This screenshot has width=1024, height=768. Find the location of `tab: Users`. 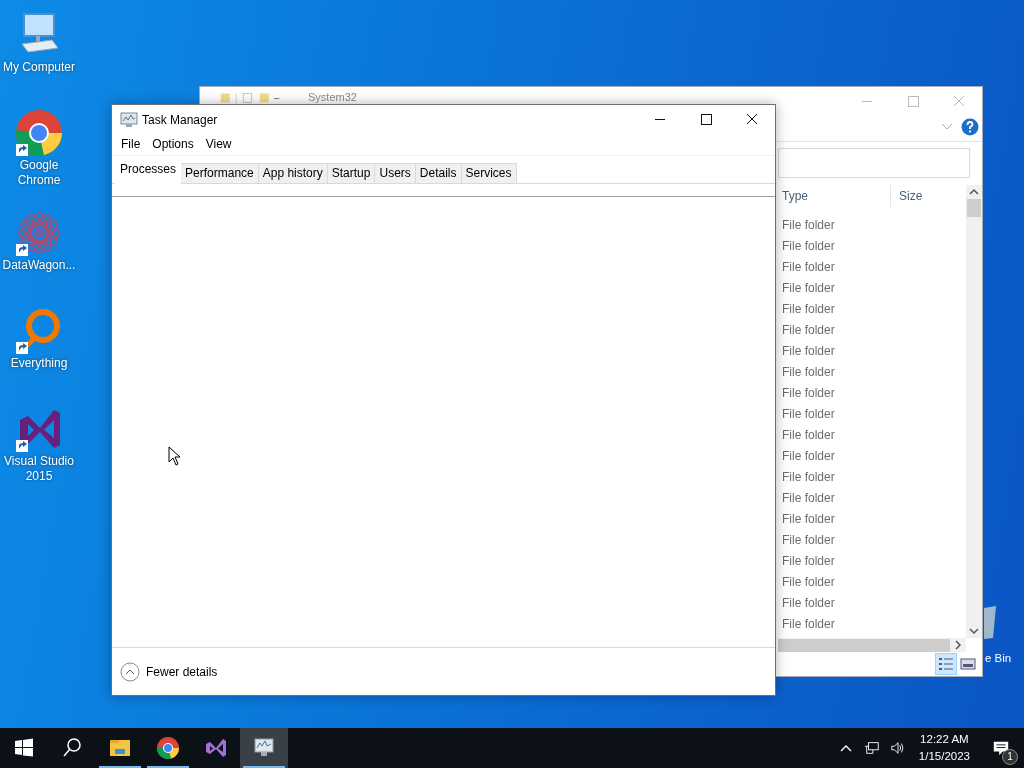

tab: Users is located at coordinates (395, 173).